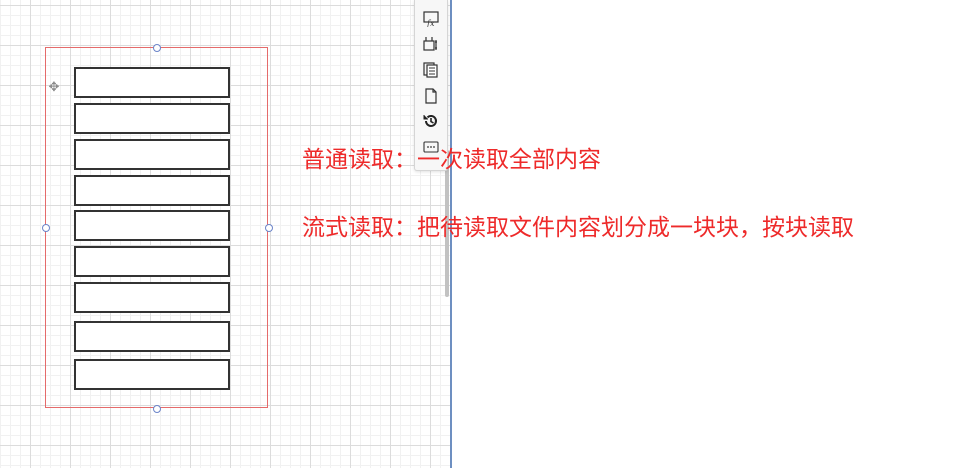  Describe the element at coordinates (46, 228) in the screenshot. I see `resize-handle-left` at that location.